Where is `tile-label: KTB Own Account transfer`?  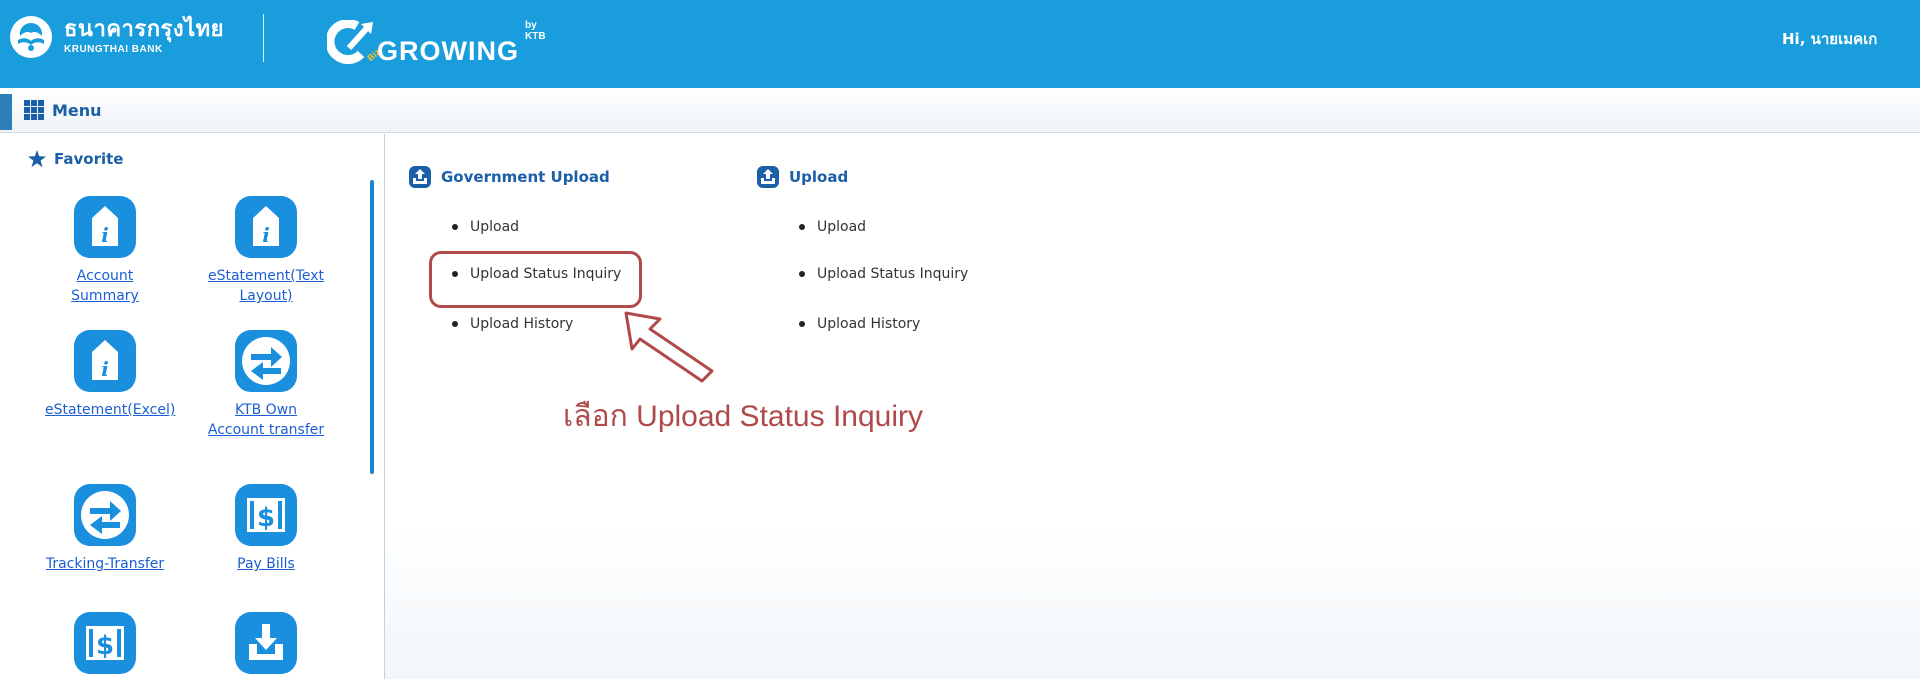 tile-label: KTB Own Account transfer is located at coordinates (266, 420).